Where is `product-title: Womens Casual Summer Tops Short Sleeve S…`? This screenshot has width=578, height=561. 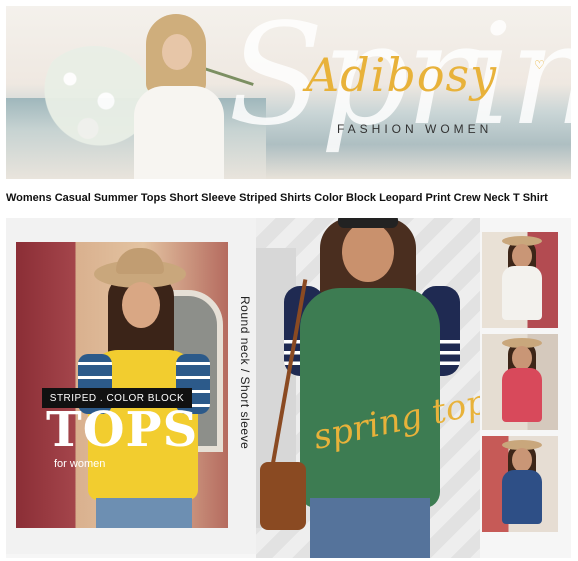
product-title: Womens Casual Summer Tops Short Sleeve S… is located at coordinates (277, 198).